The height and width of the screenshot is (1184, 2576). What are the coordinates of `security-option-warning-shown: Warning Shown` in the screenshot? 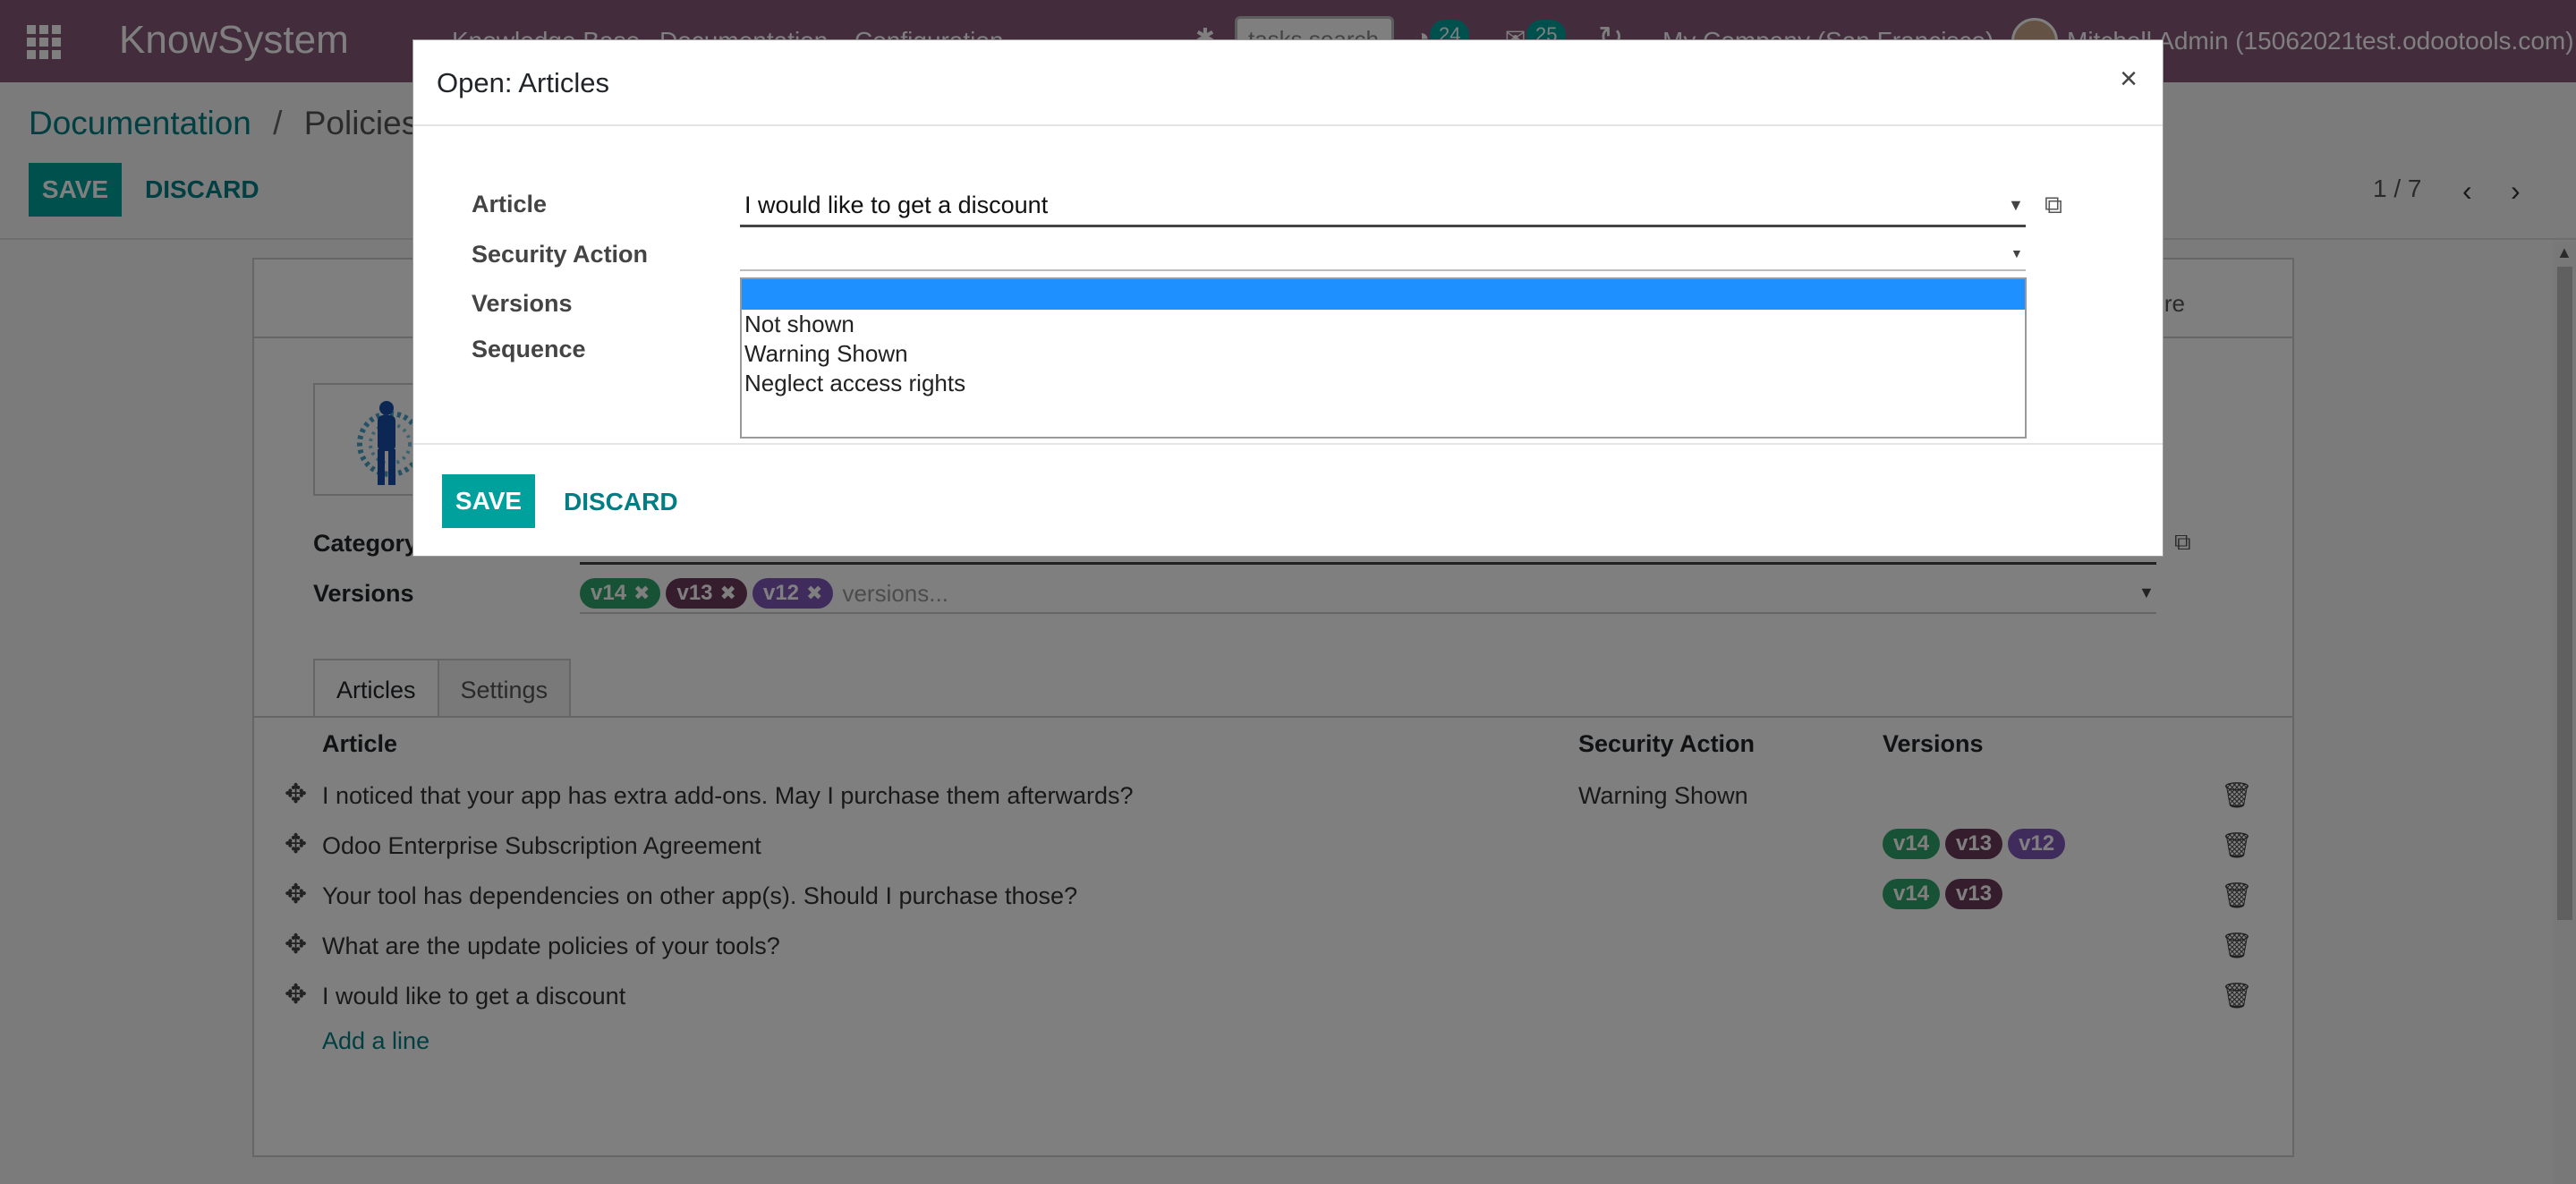 It's located at (1383, 354).